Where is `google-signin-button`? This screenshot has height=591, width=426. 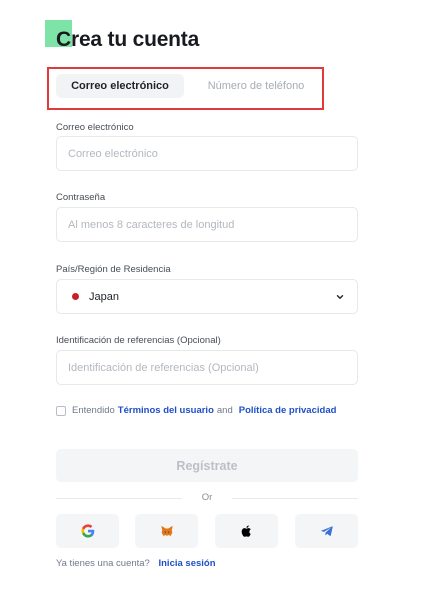 google-signin-button is located at coordinates (87, 531).